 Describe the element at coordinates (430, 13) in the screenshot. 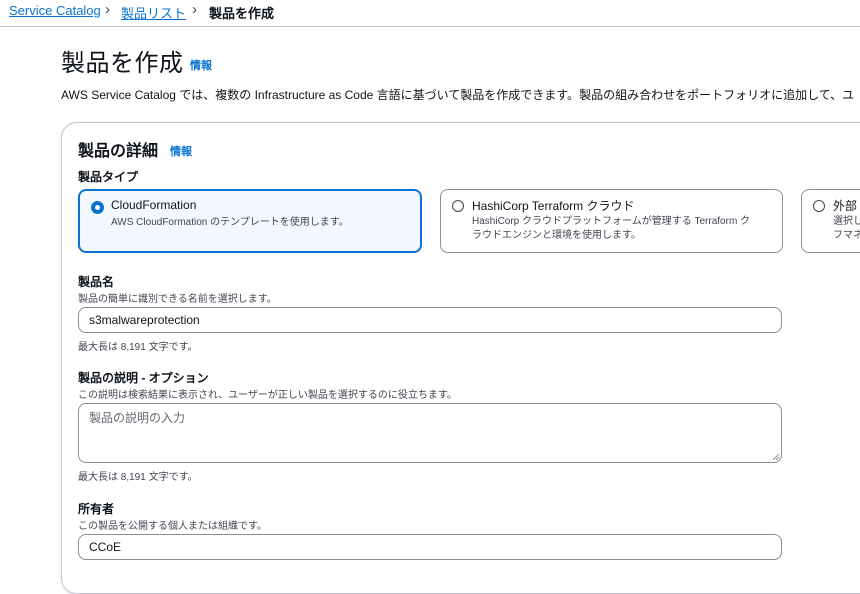

I see `breadcrumb: Service Catalog › 製品リスト › 製品を作成` at that location.